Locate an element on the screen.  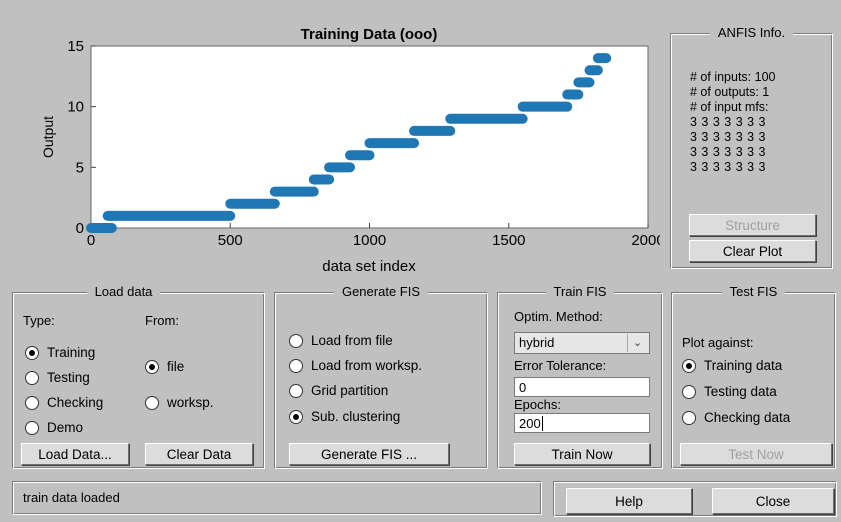
radio-grid-partition: Grid partition is located at coordinates (338, 390).